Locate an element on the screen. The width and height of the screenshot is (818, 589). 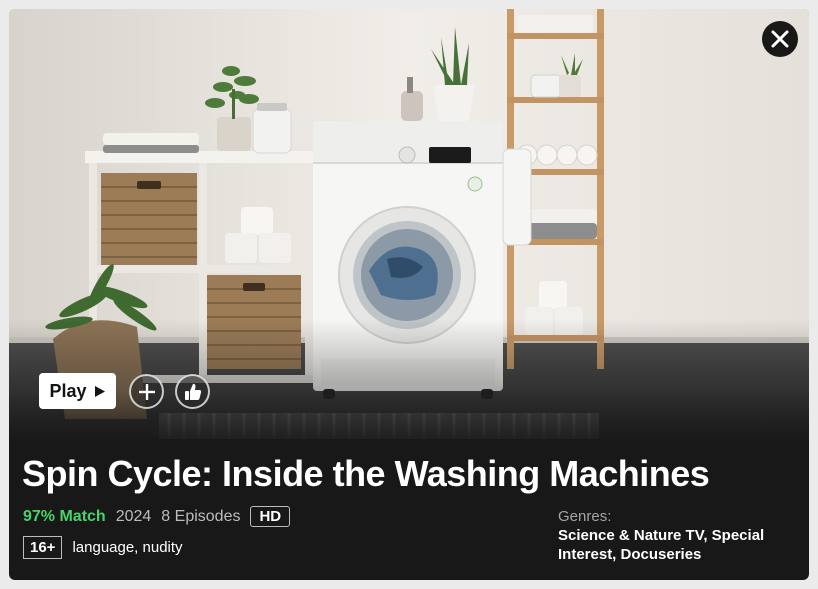
match-score: 97% Match is located at coordinates (64, 516).